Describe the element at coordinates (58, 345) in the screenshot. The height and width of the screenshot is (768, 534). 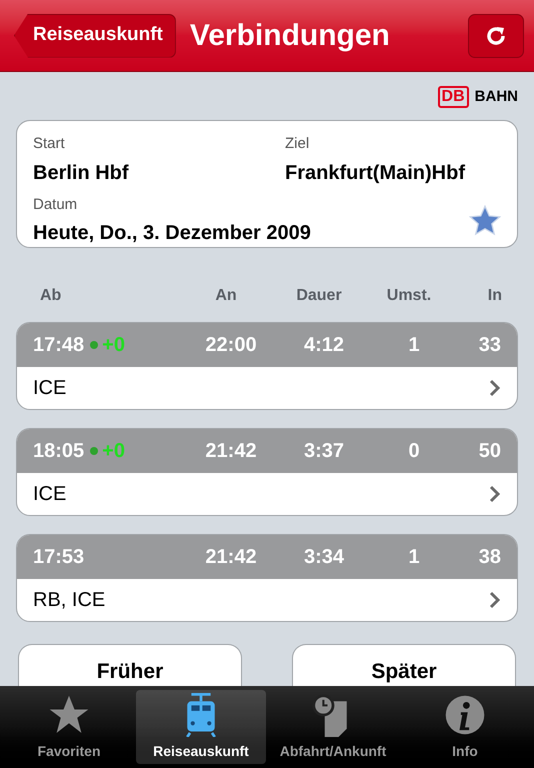
I see `departure-time: 17:48` at that location.